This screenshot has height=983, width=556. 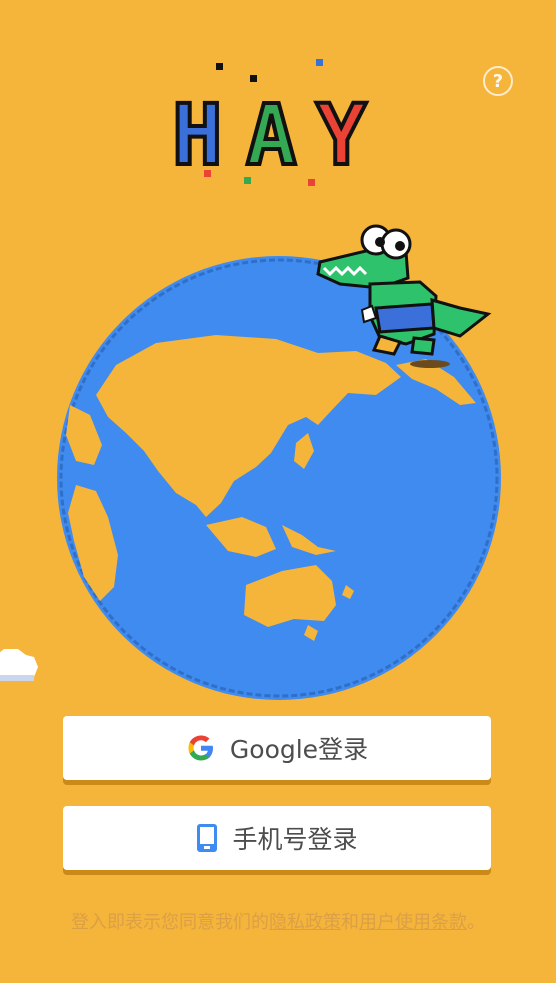 What do you see at coordinates (19, 665) in the screenshot?
I see `cloud-decoration` at bounding box center [19, 665].